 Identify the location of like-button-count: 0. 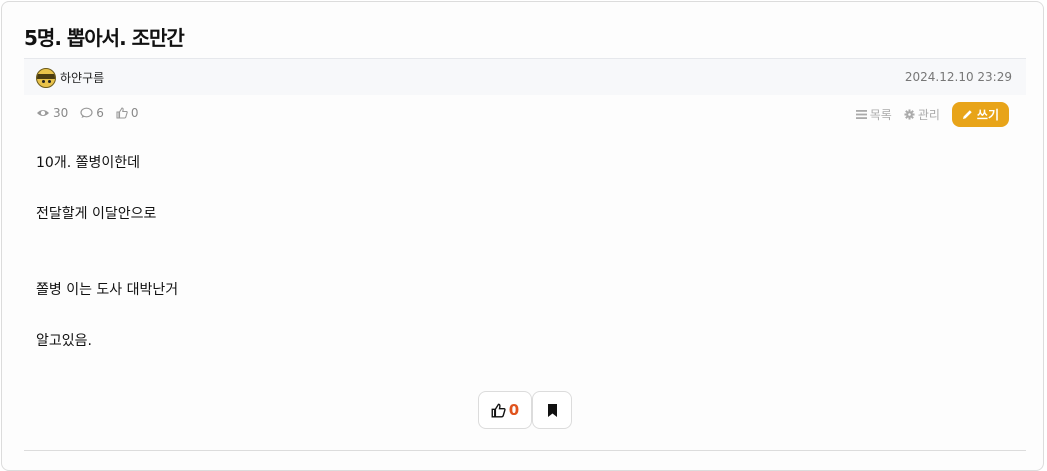
(514, 410).